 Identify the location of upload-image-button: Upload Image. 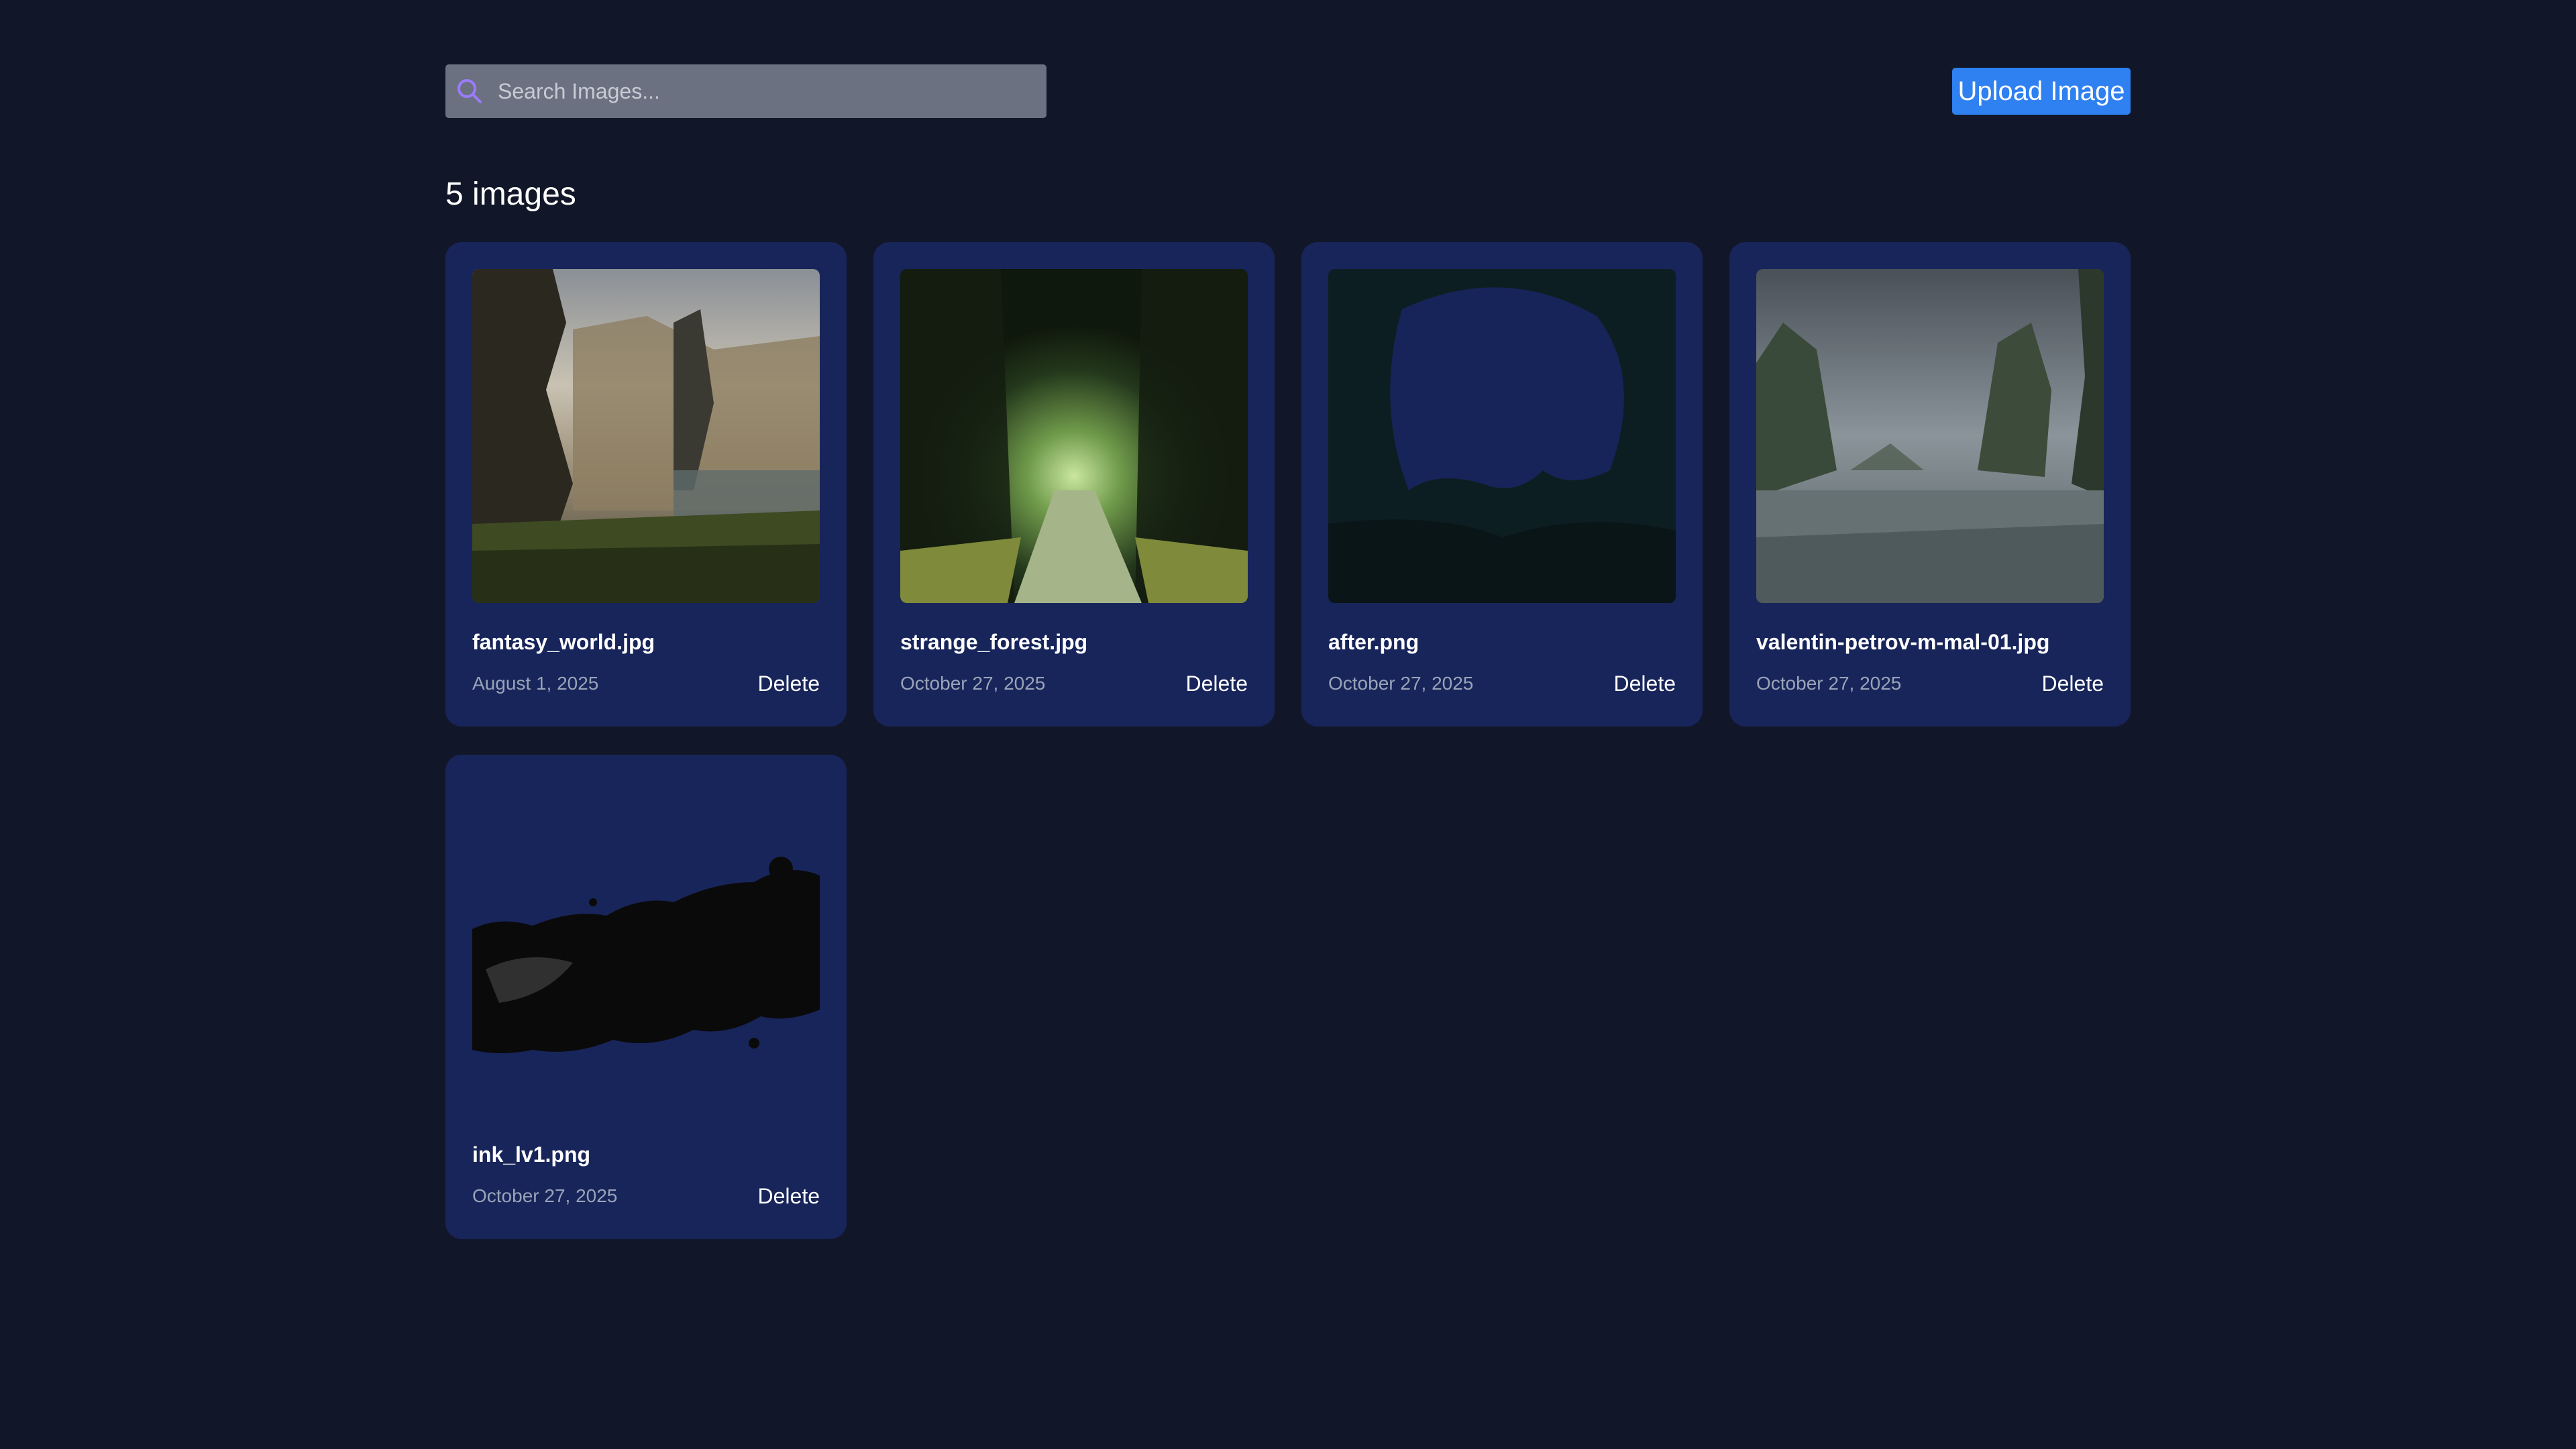
(2041, 91).